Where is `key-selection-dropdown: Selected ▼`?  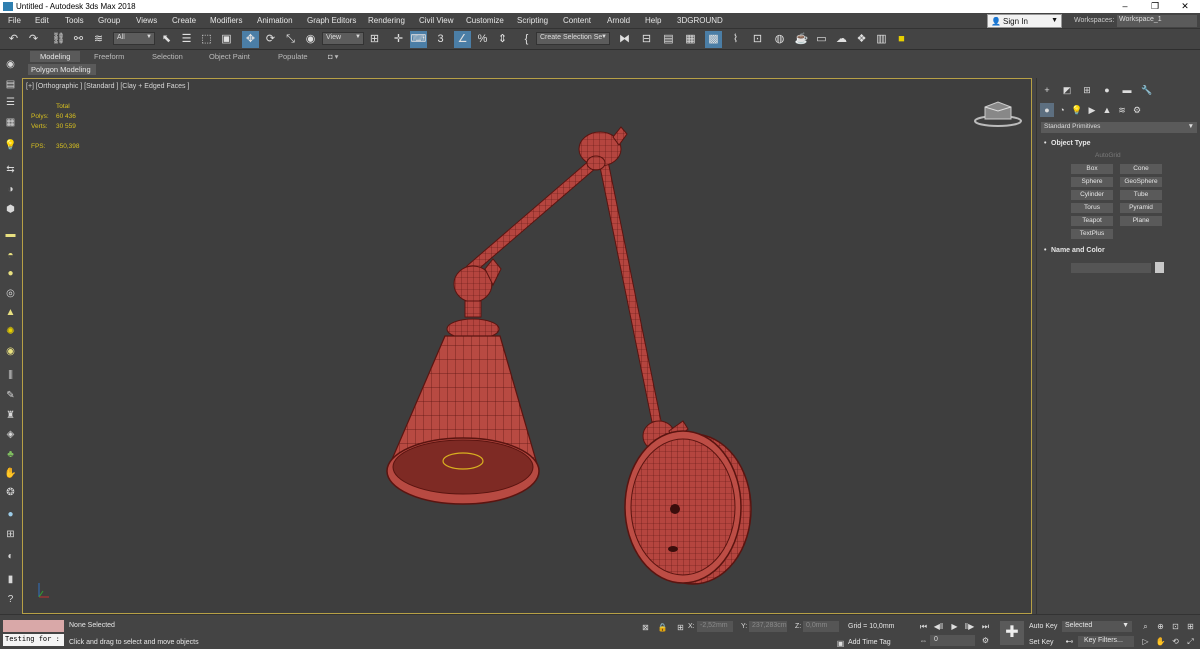 key-selection-dropdown: Selected ▼ is located at coordinates (1097, 626).